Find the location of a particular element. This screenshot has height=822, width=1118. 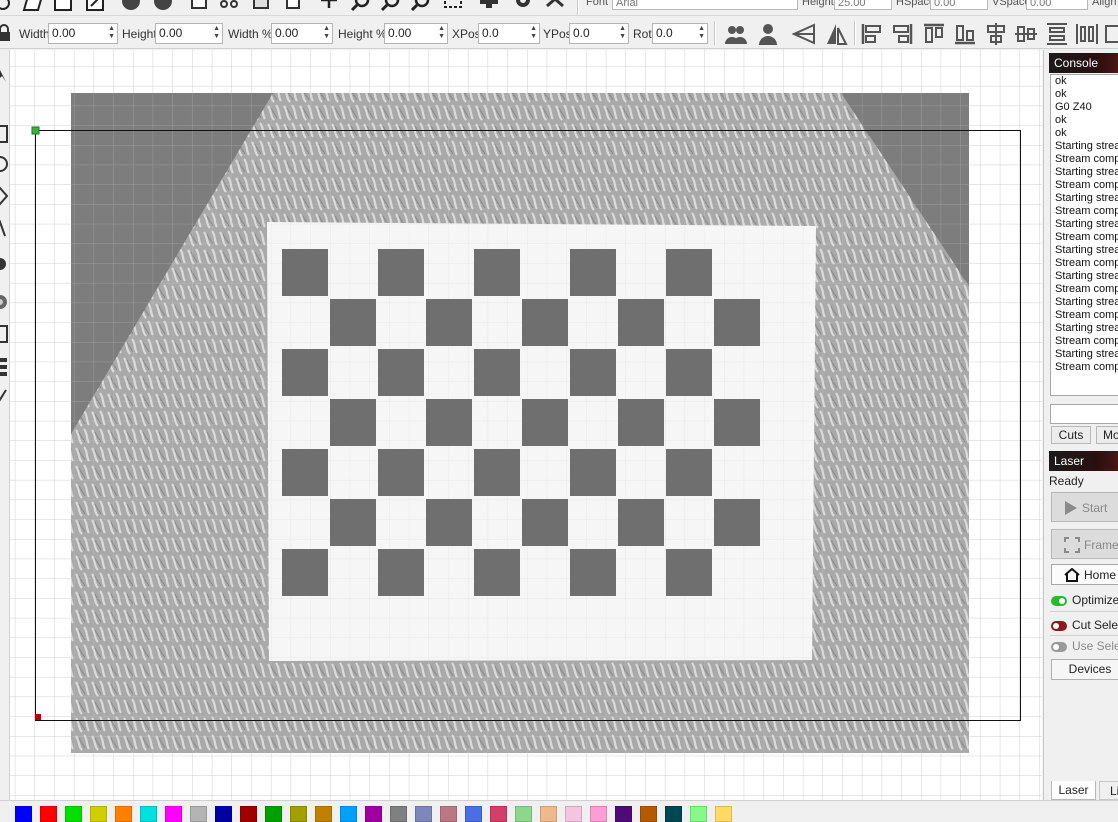

text-tool-icon is located at coordinates (3, 230).